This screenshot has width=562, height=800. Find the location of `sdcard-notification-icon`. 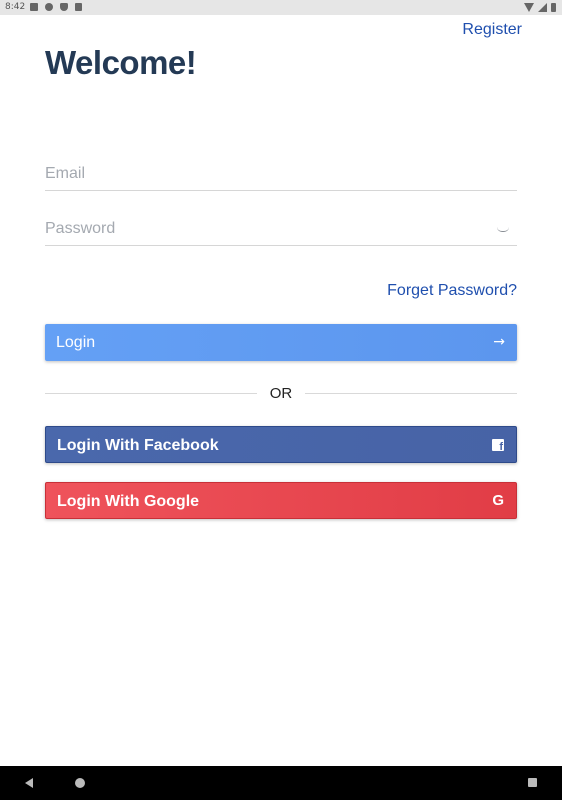

sdcard-notification-icon is located at coordinates (78, 7).